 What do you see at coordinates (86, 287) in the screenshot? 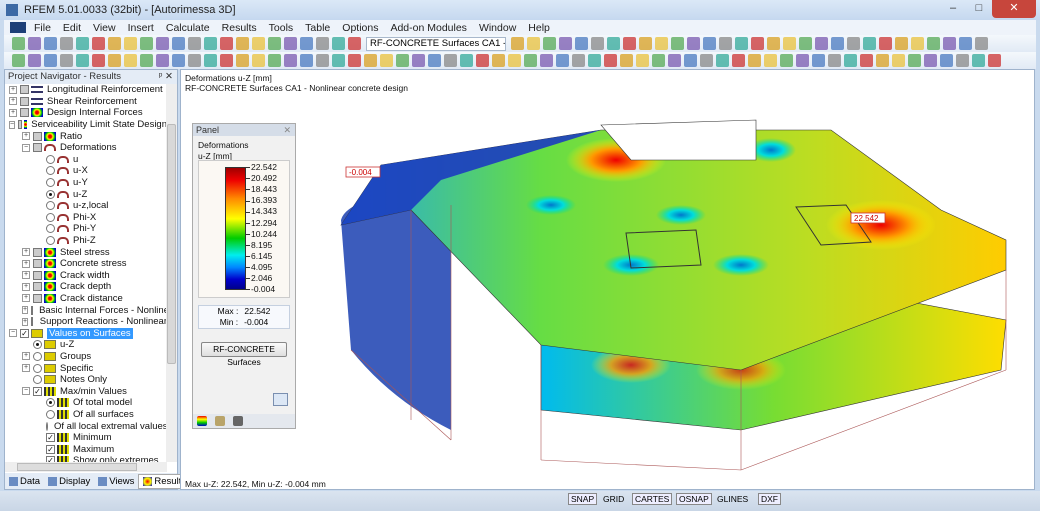
I see `tree-item: + Crack depth` at bounding box center [86, 287].